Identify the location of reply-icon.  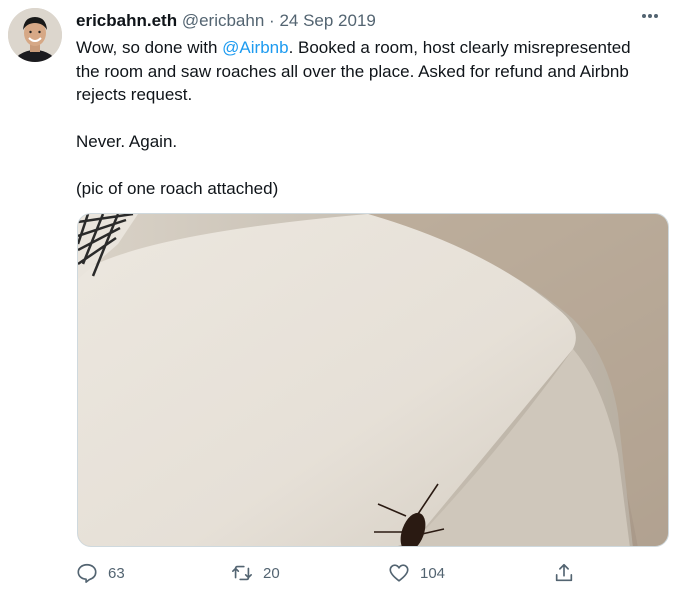
(87, 573).